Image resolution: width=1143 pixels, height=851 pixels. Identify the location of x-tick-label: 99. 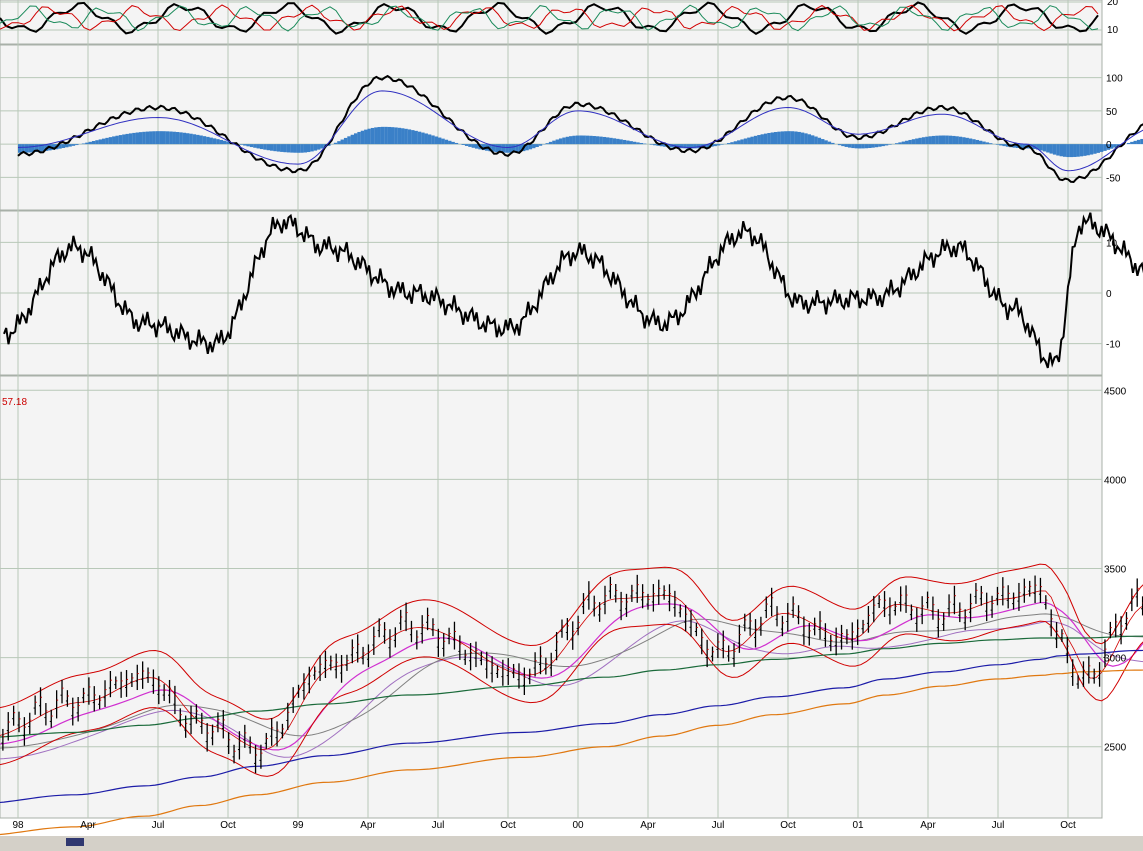
(298, 825).